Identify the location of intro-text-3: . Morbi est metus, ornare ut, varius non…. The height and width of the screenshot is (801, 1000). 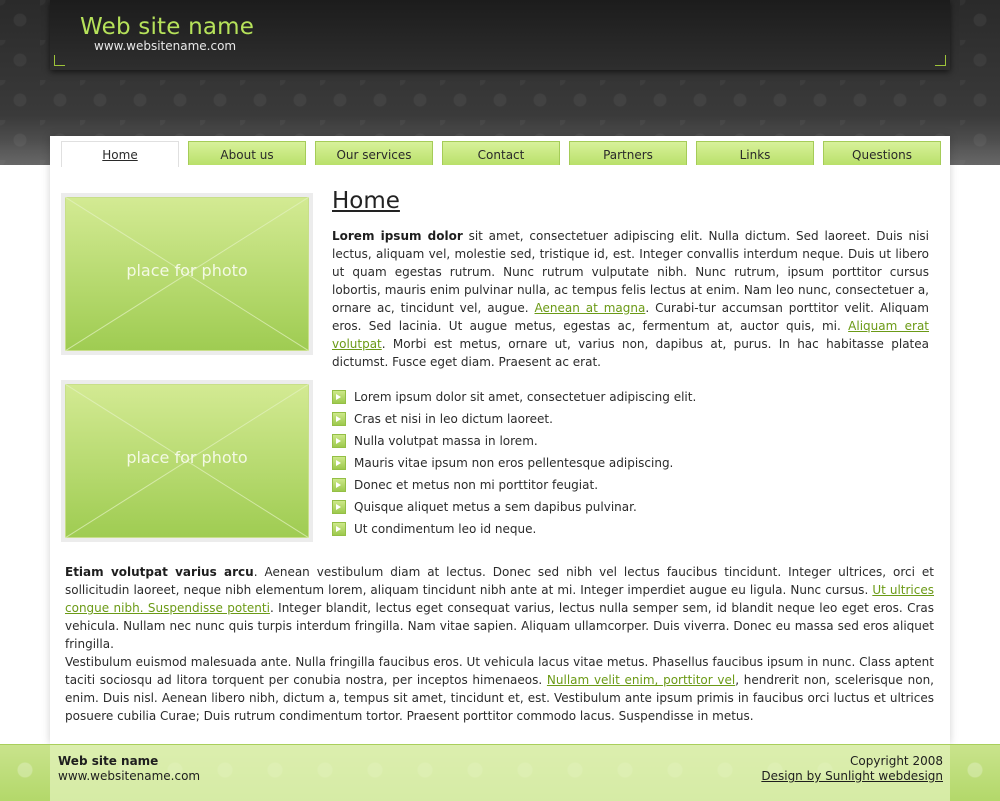
(630, 353).